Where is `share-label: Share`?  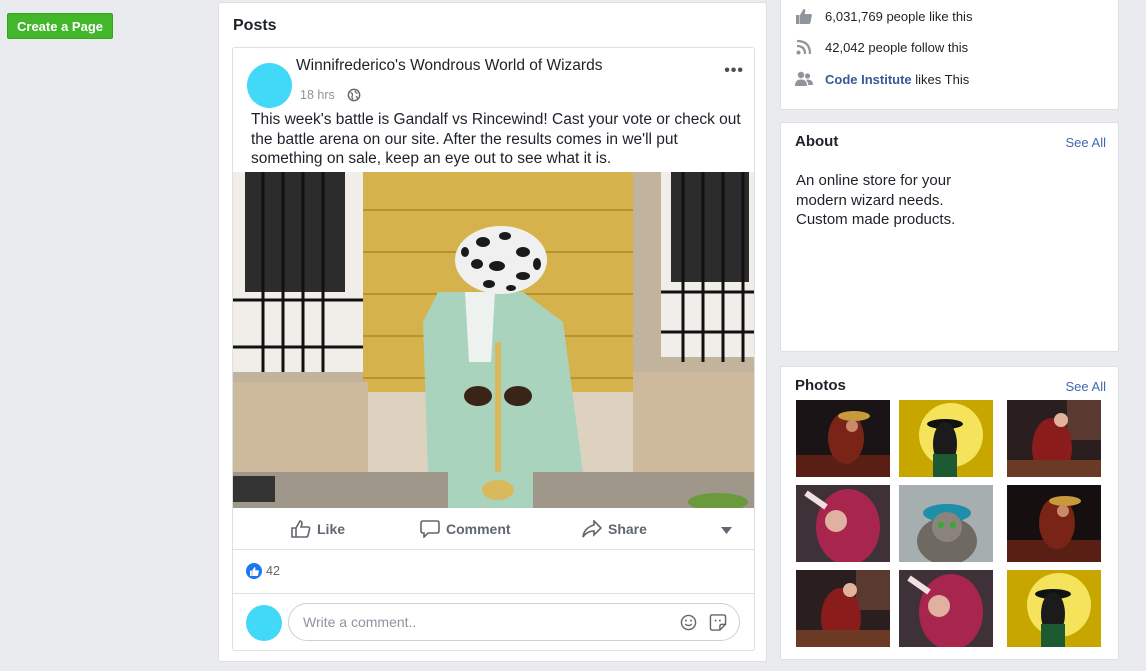
share-label: Share is located at coordinates (627, 529).